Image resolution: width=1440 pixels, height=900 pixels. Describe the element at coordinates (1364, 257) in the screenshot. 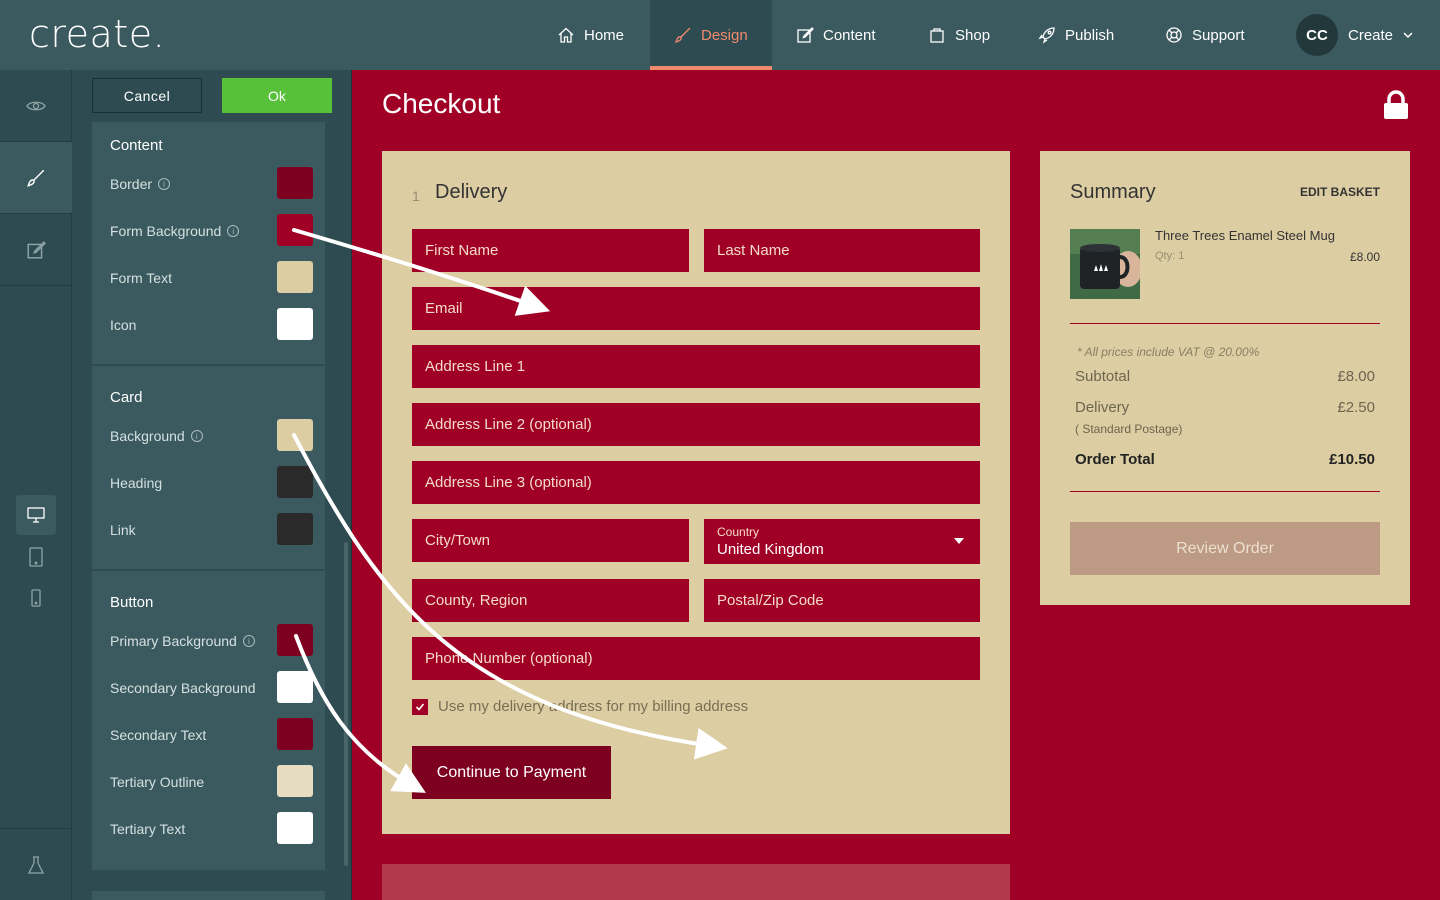

I see `product-price: £8.00` at that location.